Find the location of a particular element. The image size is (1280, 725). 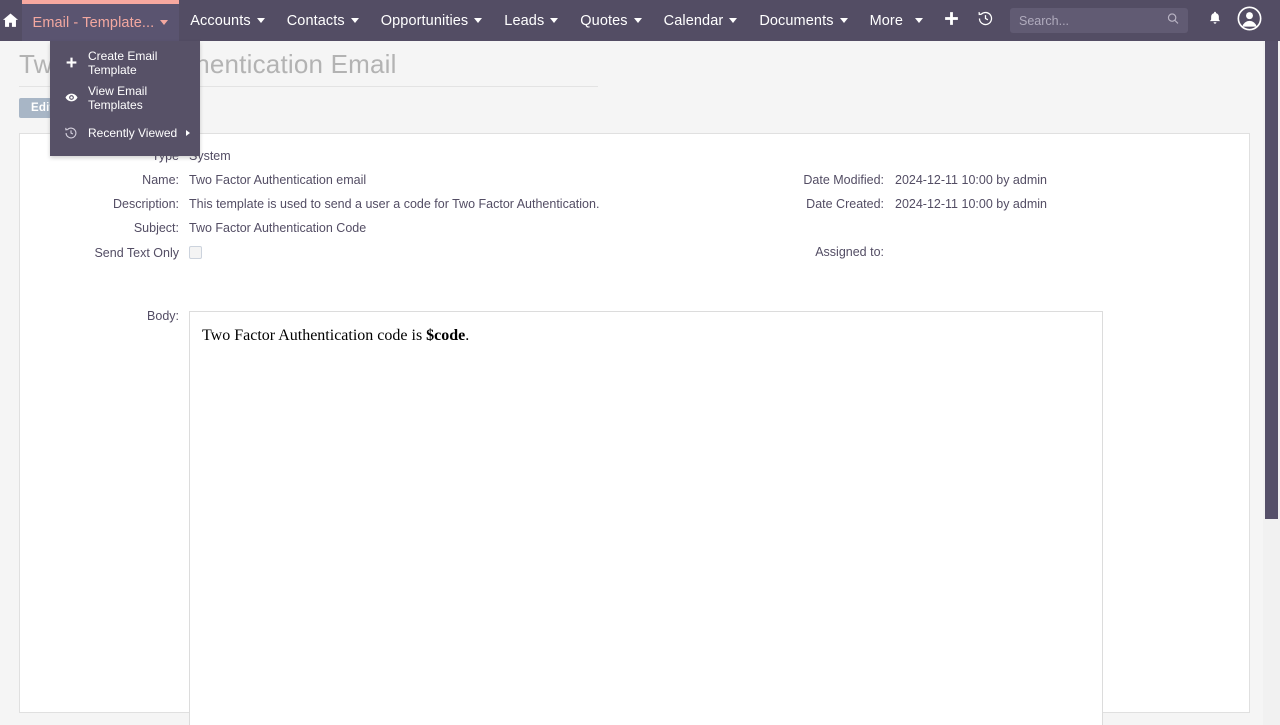

global-search-box is located at coordinates (1099, 20).